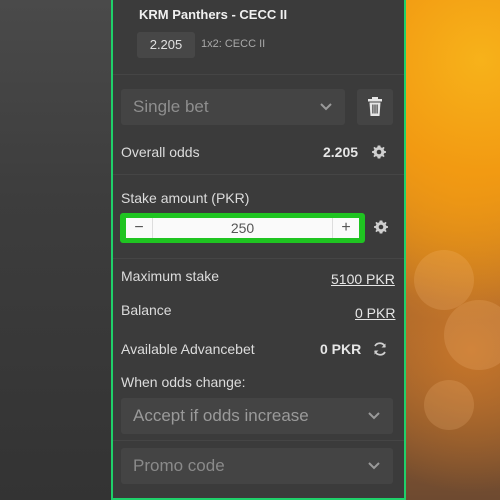  I want to click on odds-change-select: Accept if odds increase, so click(257, 416).